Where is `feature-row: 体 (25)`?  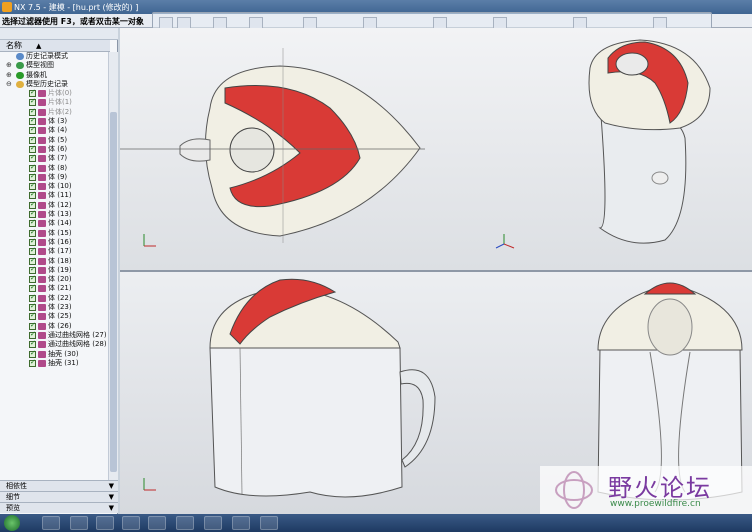 feature-row: 体 (25) is located at coordinates (55, 316).